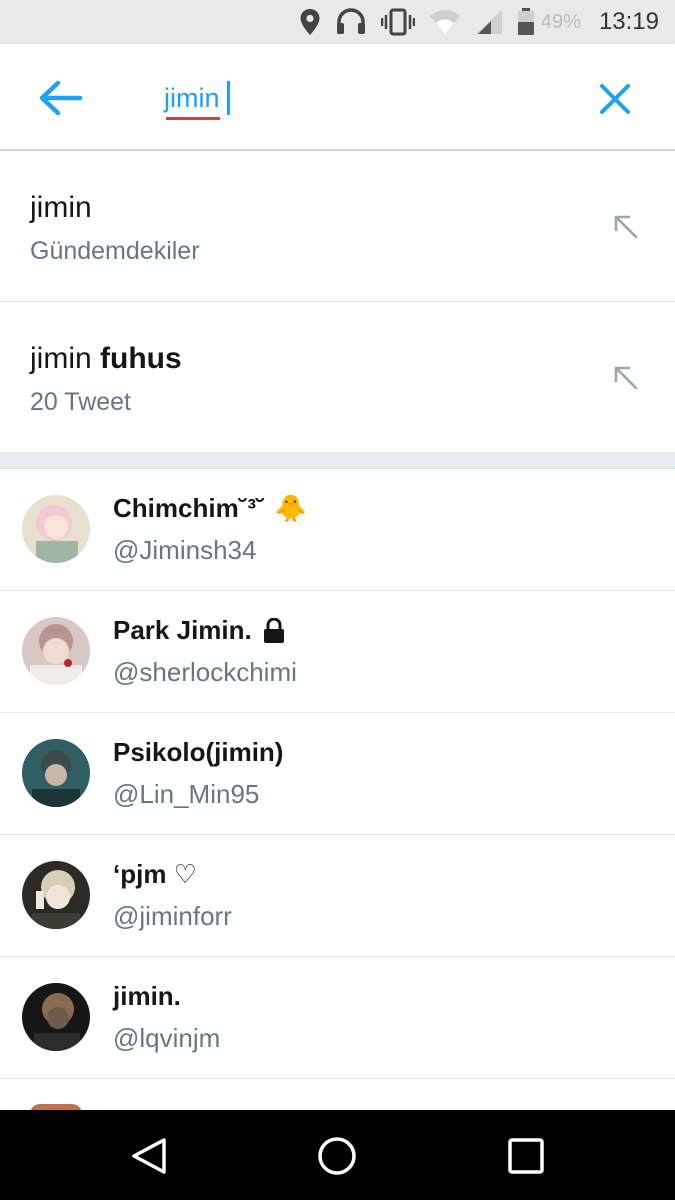 The height and width of the screenshot is (1200, 675). Describe the element at coordinates (337, 896) in the screenshot. I see `user-result-row: ‘pjm ♡ @jiminforr` at that location.